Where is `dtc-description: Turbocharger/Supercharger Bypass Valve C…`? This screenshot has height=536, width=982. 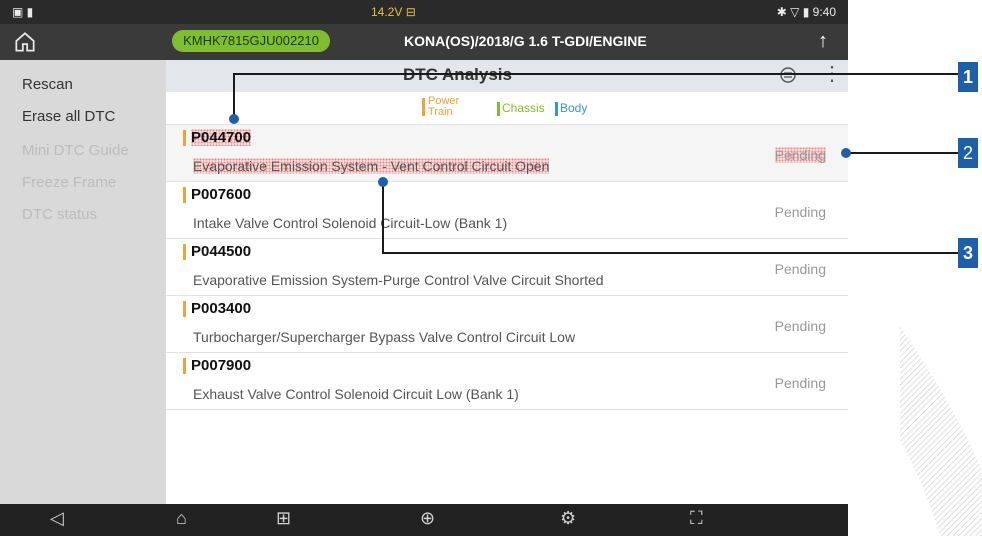 dtc-description: Turbocharger/Supercharger Bypass Valve C… is located at coordinates (384, 337).